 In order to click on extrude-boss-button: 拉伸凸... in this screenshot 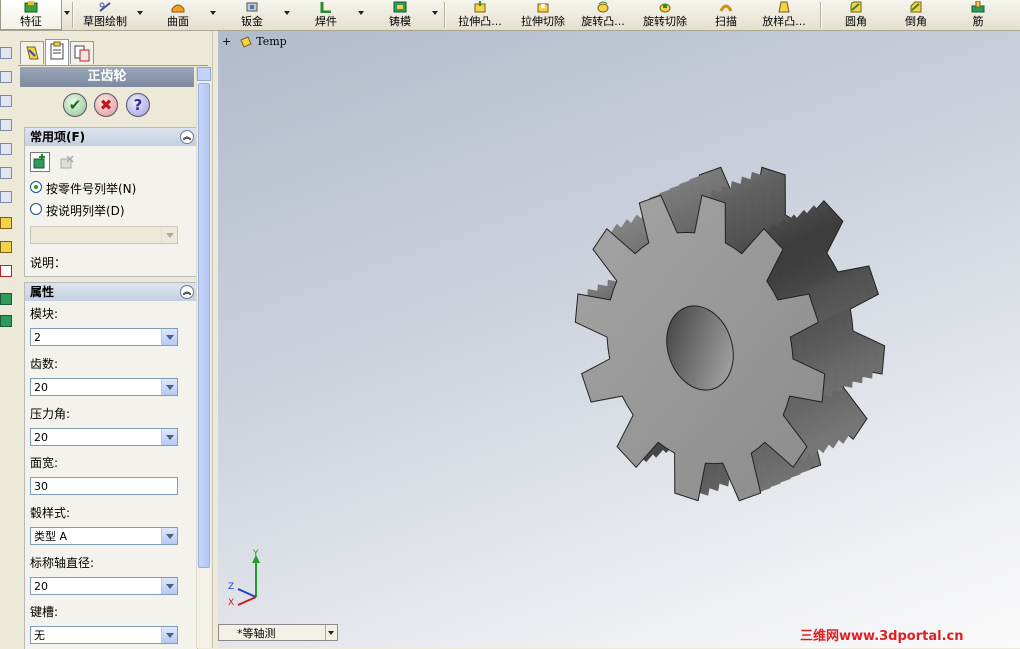, I will do `click(480, 15)`.